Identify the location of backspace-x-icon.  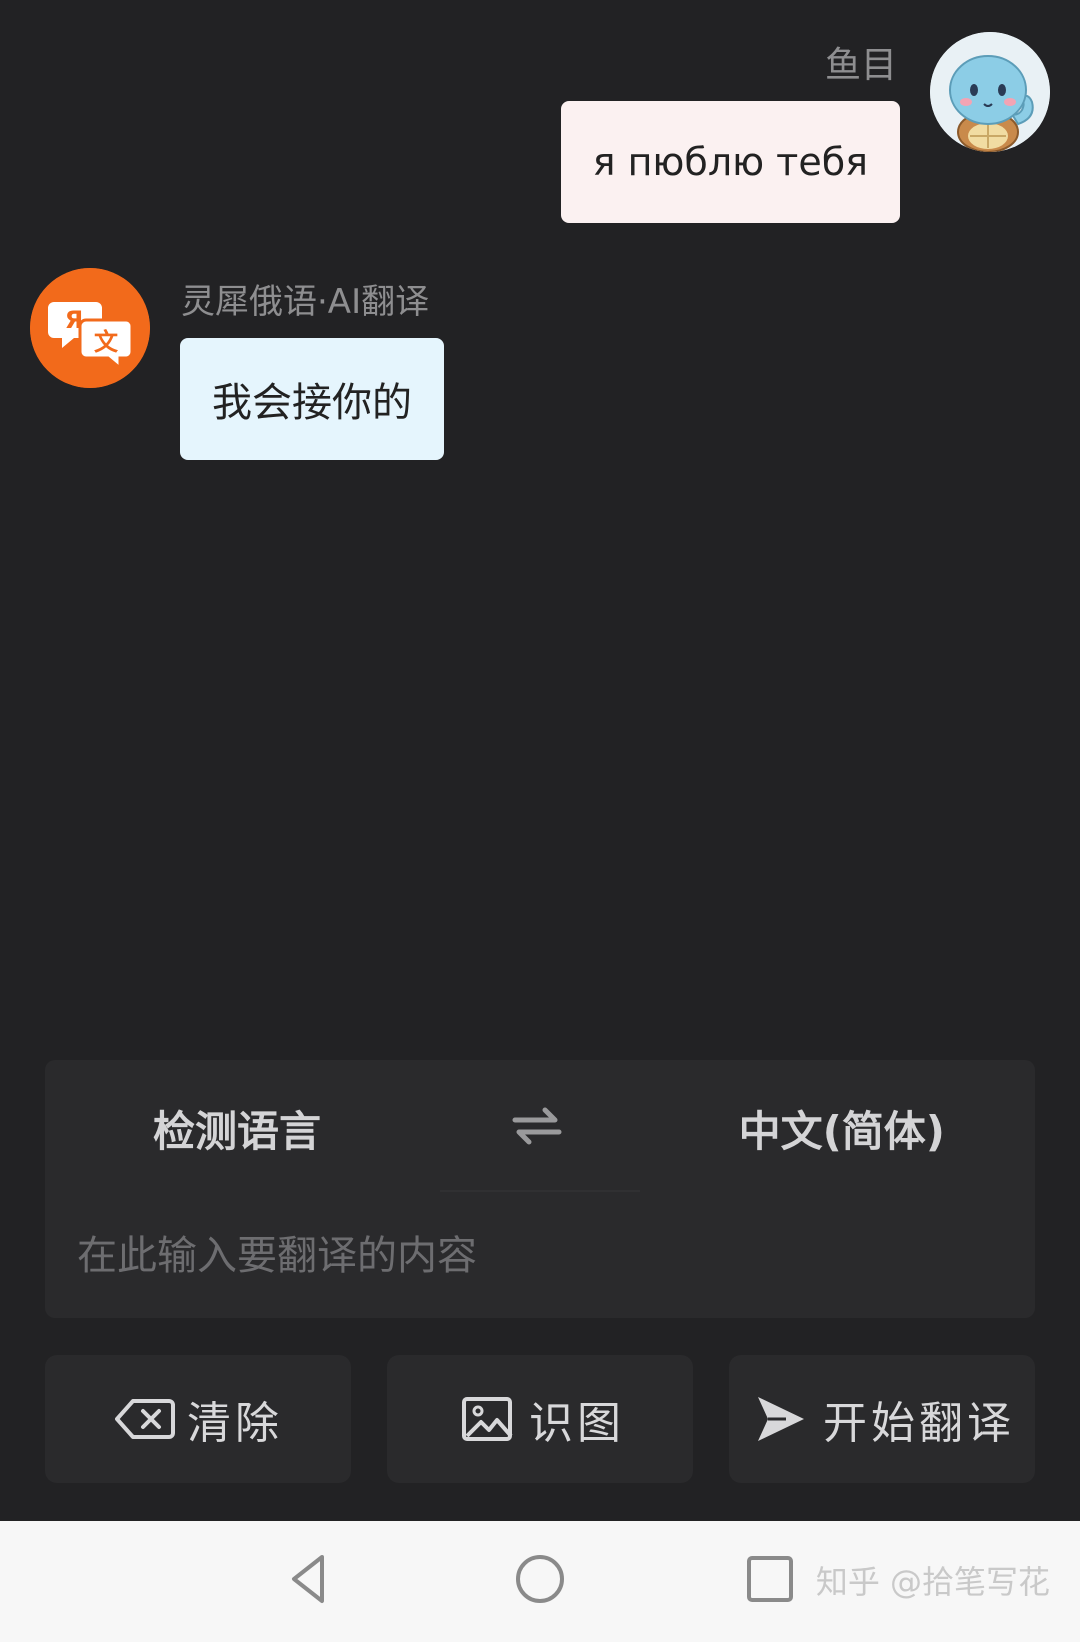
(145, 1419).